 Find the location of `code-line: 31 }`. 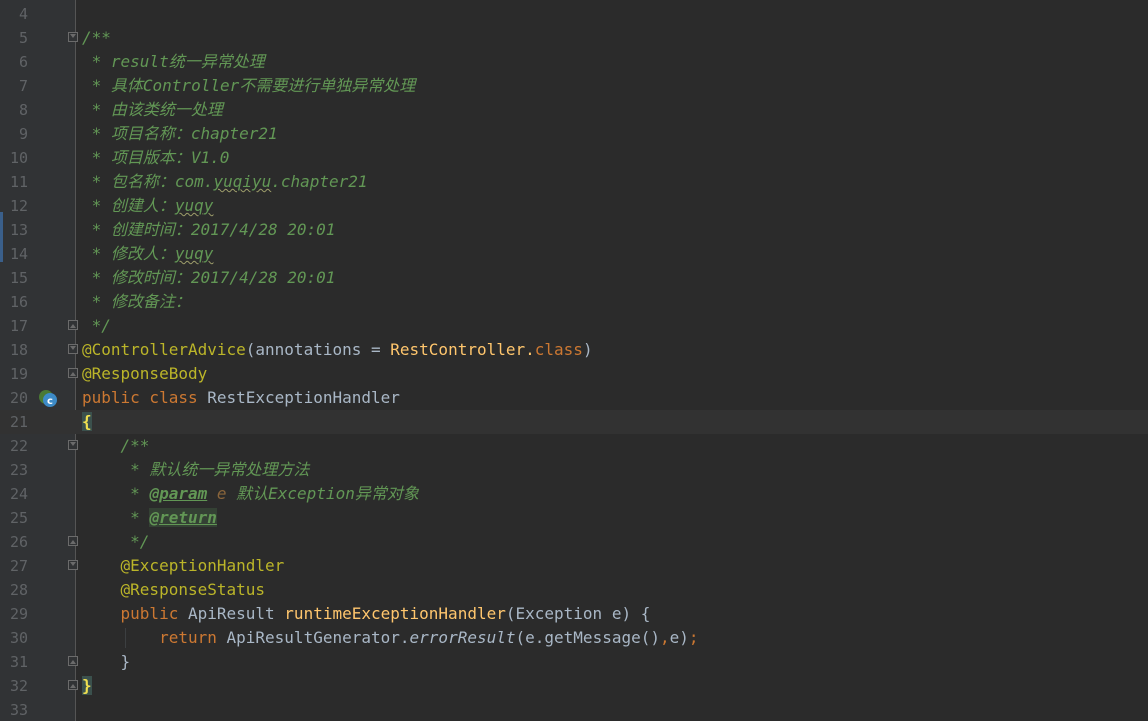

code-line: 31 } is located at coordinates (574, 662).